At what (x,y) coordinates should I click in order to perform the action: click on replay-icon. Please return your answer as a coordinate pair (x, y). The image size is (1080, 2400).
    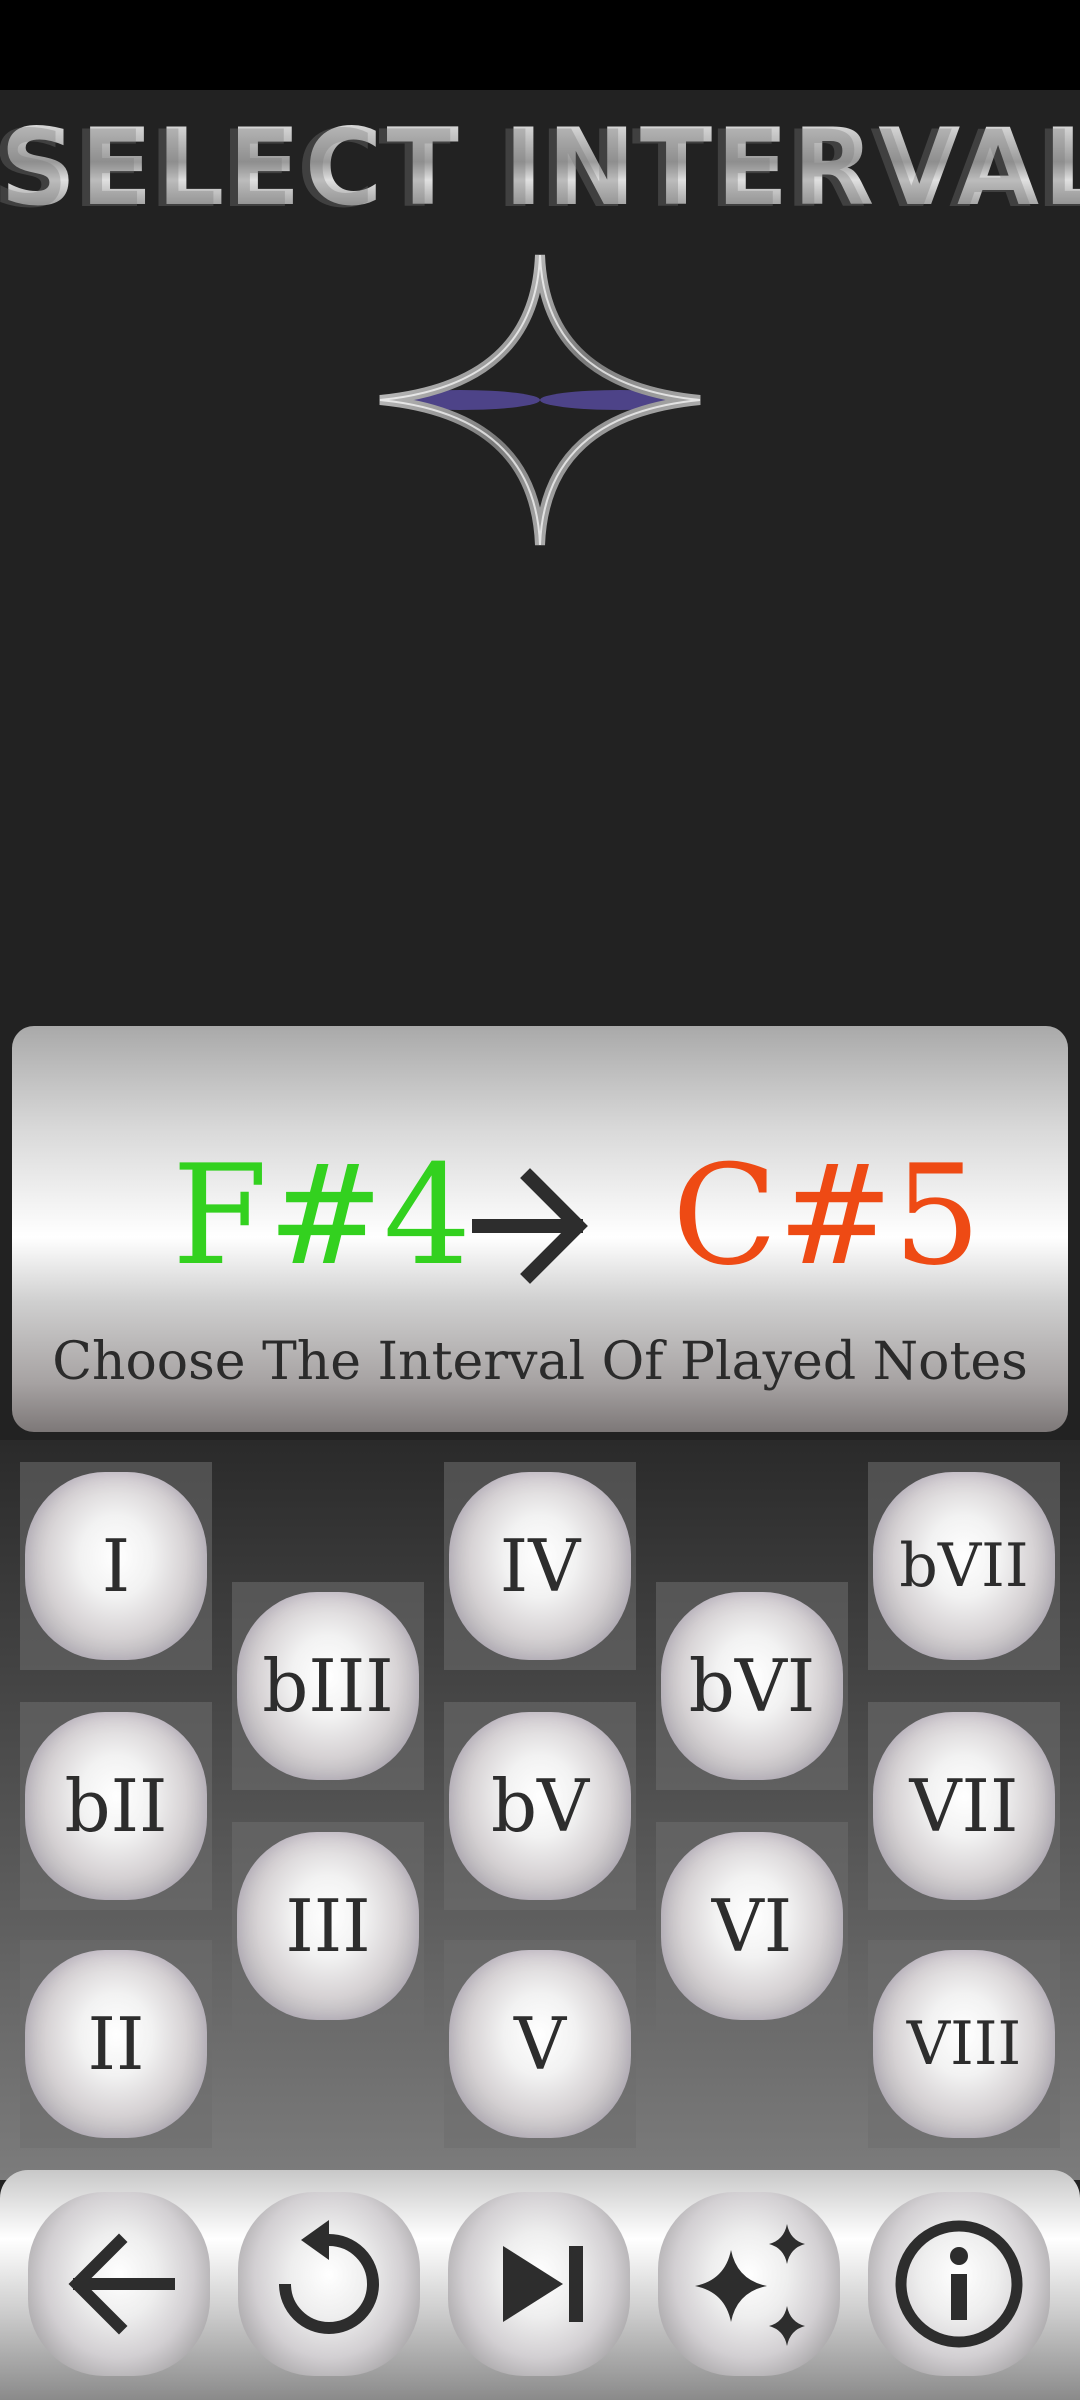
    Looking at the image, I should click on (329, 2277).